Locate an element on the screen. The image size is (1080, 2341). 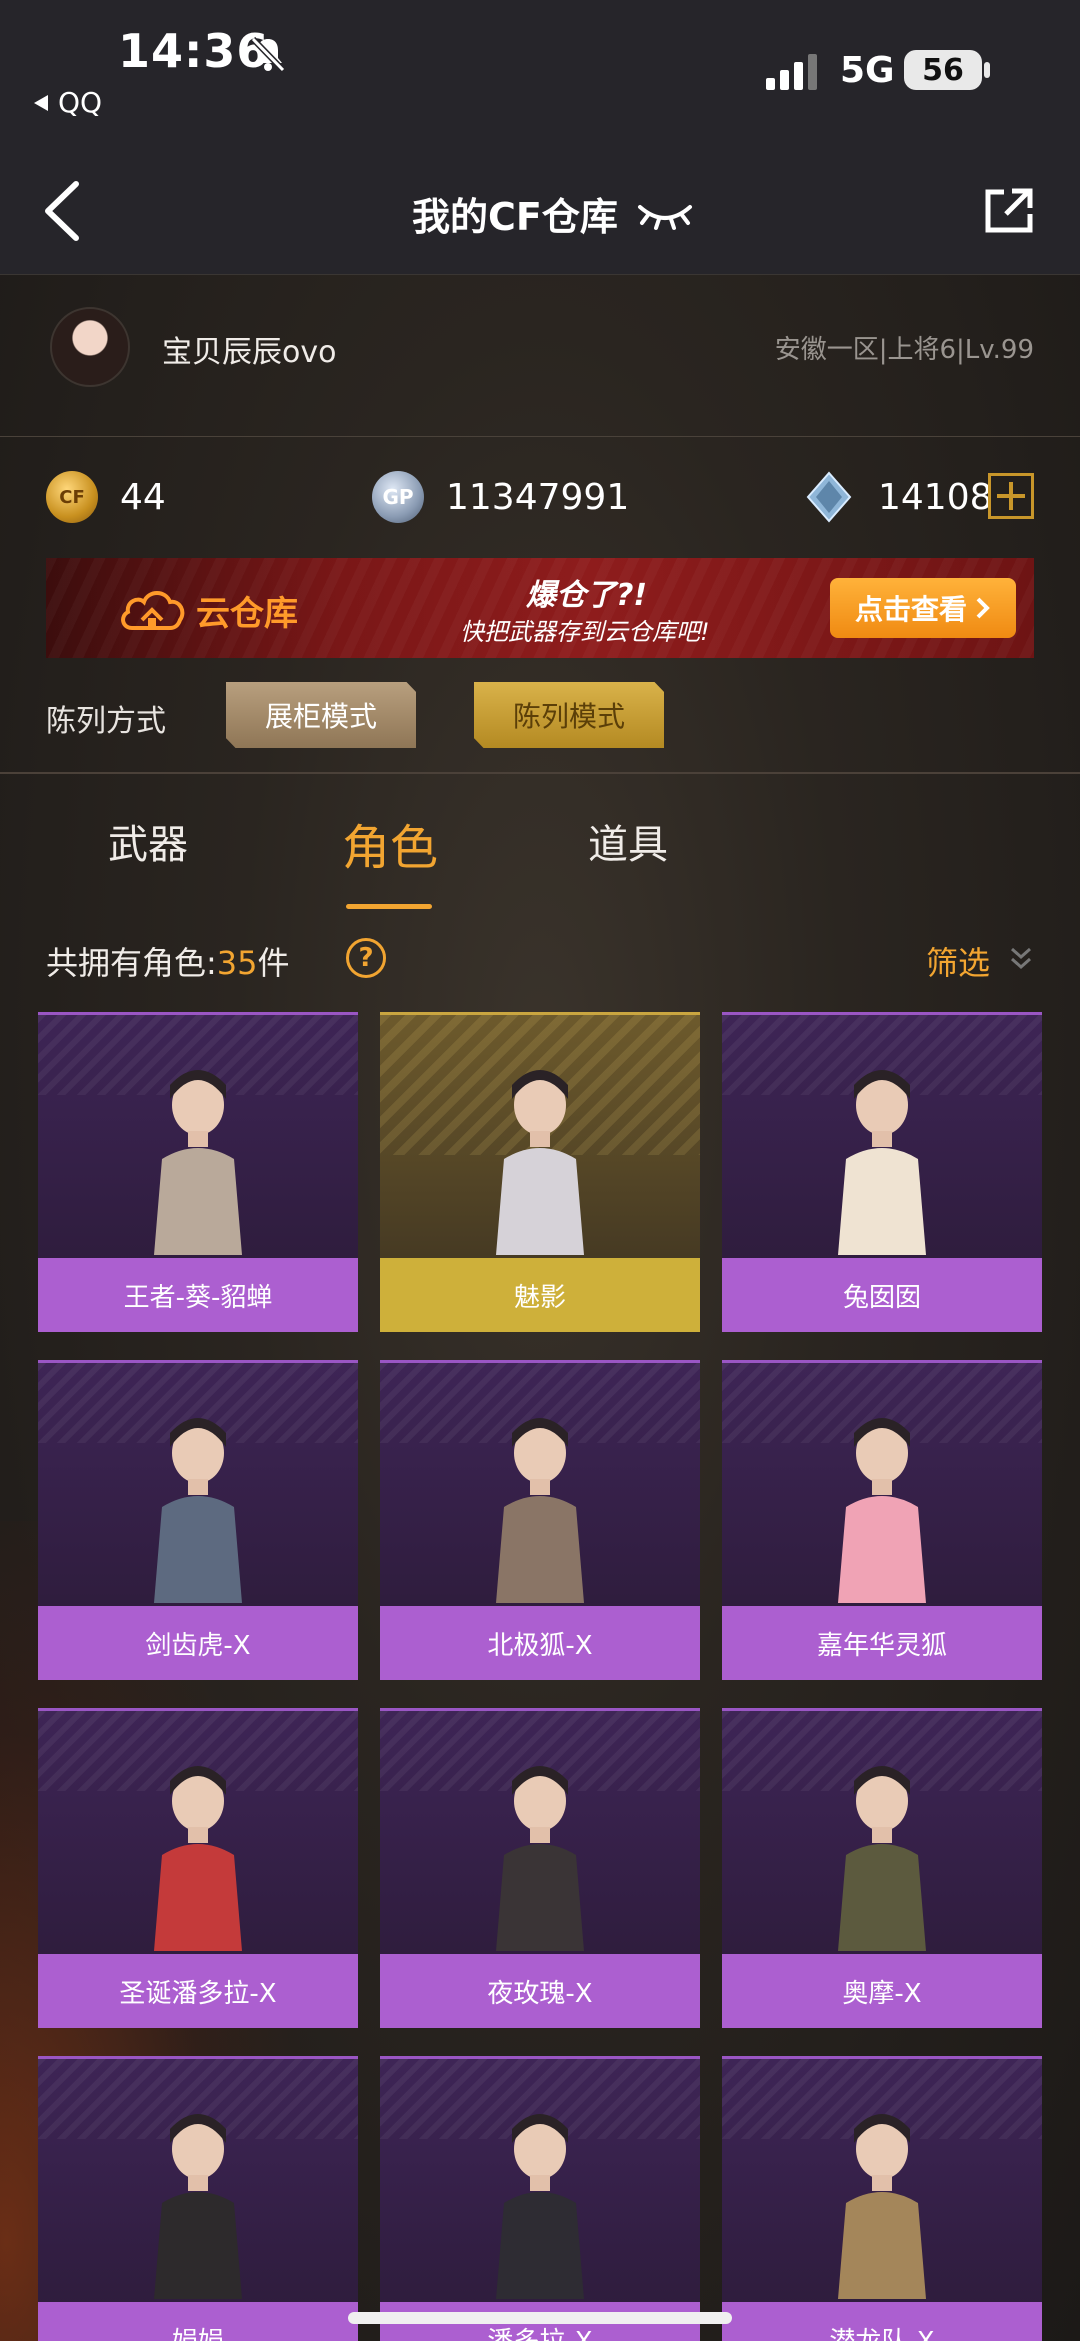
owned-count-label: 共拥有角色:35件 is located at coordinates (168, 961).